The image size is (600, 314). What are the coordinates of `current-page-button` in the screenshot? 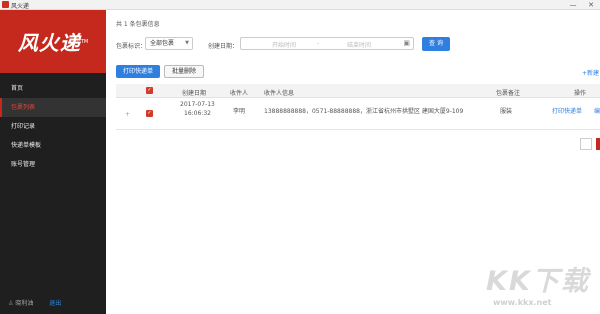 It's located at (598, 144).